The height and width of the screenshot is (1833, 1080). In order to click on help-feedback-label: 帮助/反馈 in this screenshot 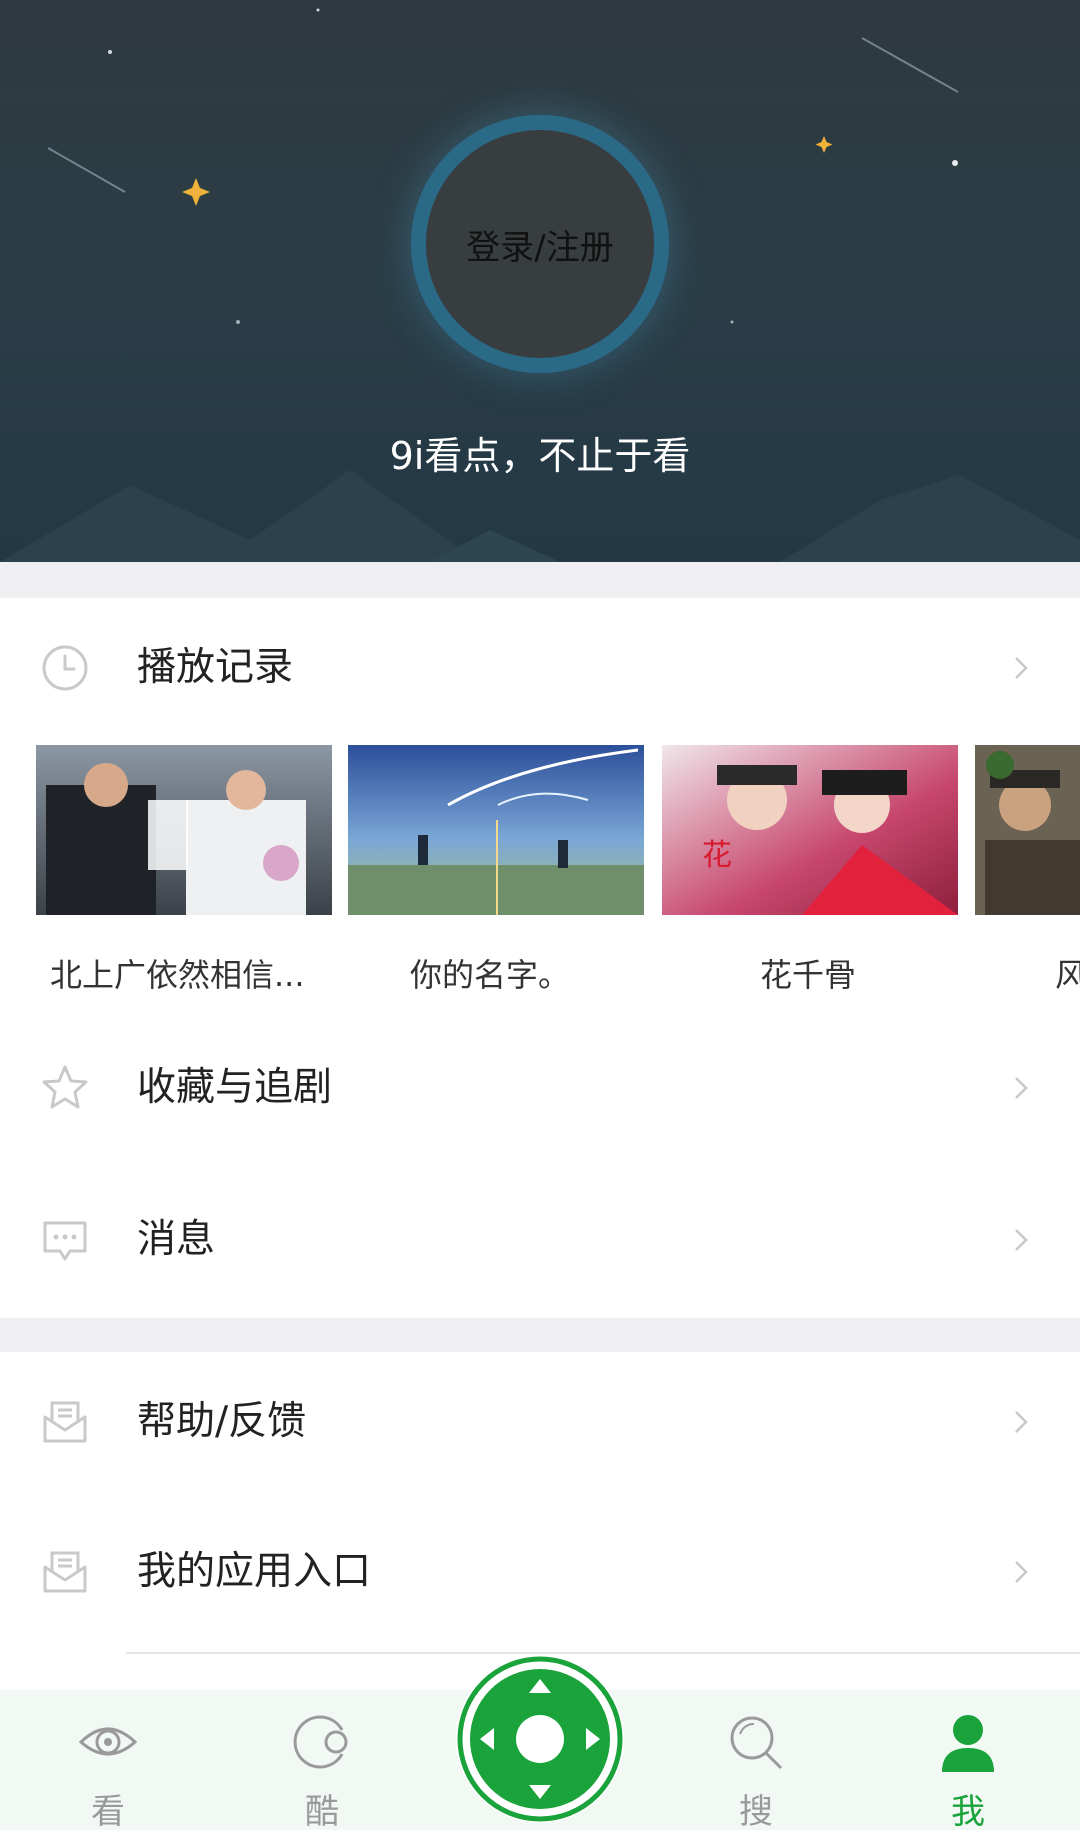, I will do `click(222, 1421)`.